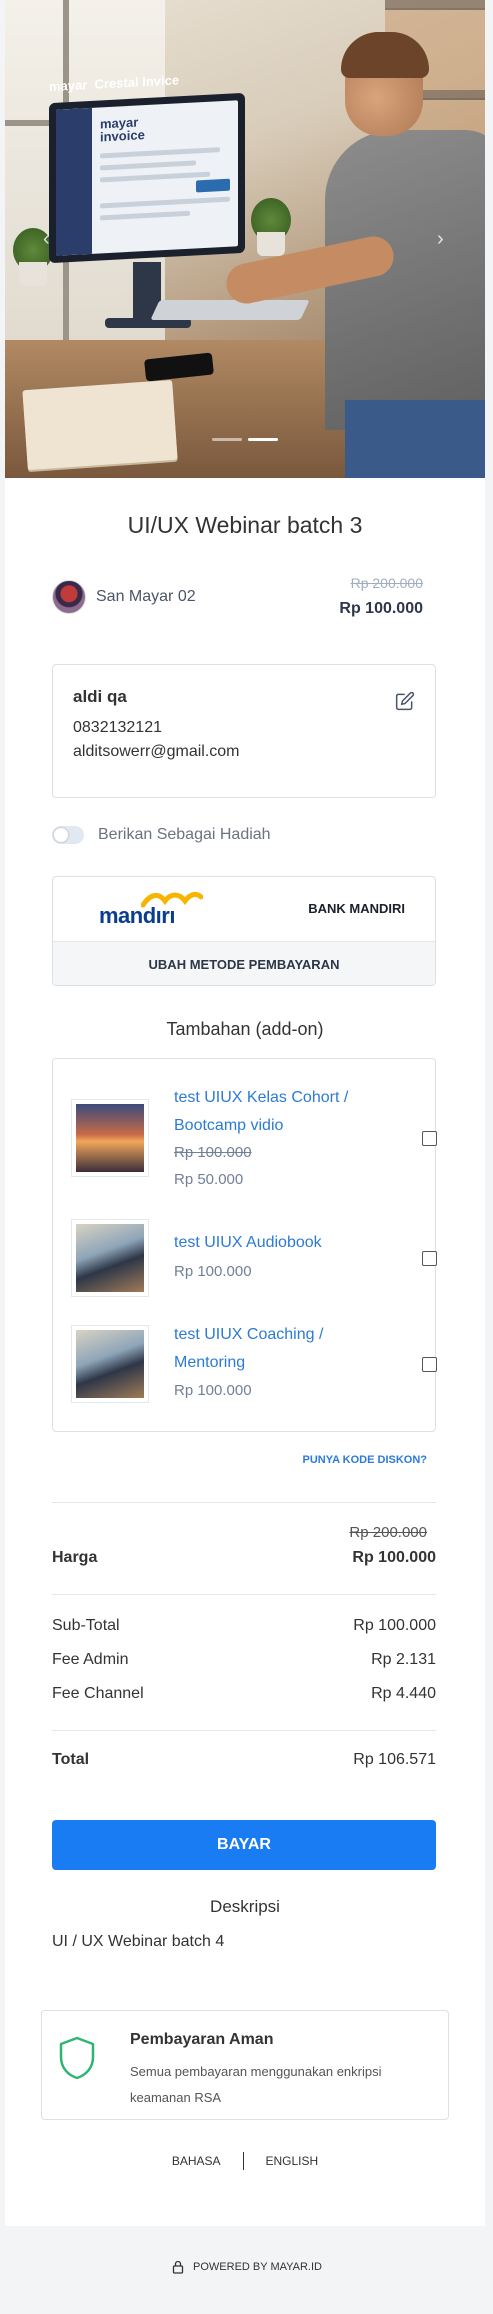 The image size is (493, 2314). What do you see at coordinates (356, 908) in the screenshot?
I see `bank-name: BANK MANDIRI` at bounding box center [356, 908].